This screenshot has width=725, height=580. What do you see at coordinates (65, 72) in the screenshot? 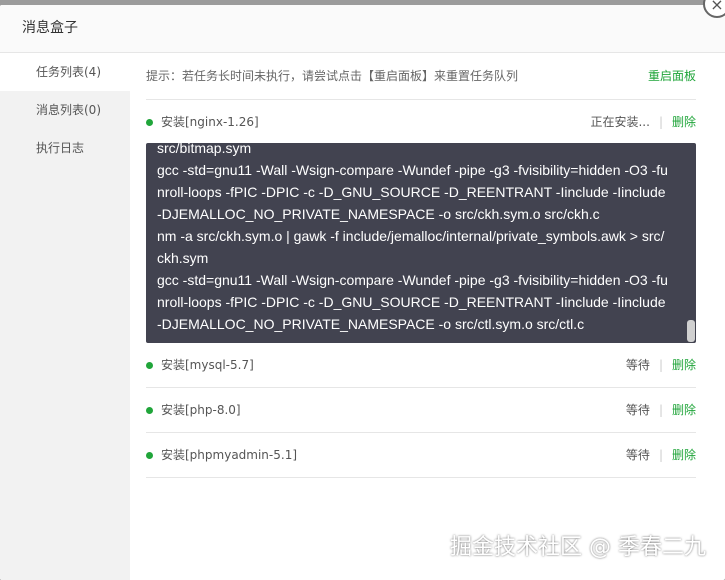
I see `sidebar-item-task-list: 任务列表(4)` at bounding box center [65, 72].